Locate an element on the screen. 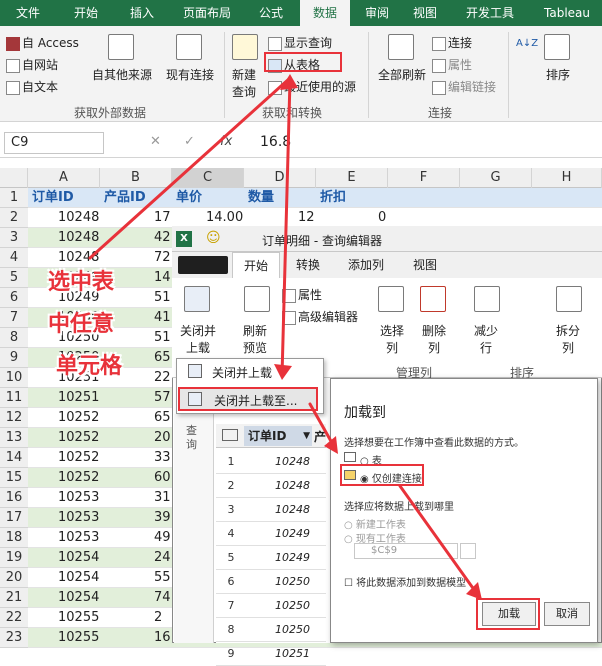 This screenshot has width=602, height=666. arrow-to-load is located at coordinates (440, 542).